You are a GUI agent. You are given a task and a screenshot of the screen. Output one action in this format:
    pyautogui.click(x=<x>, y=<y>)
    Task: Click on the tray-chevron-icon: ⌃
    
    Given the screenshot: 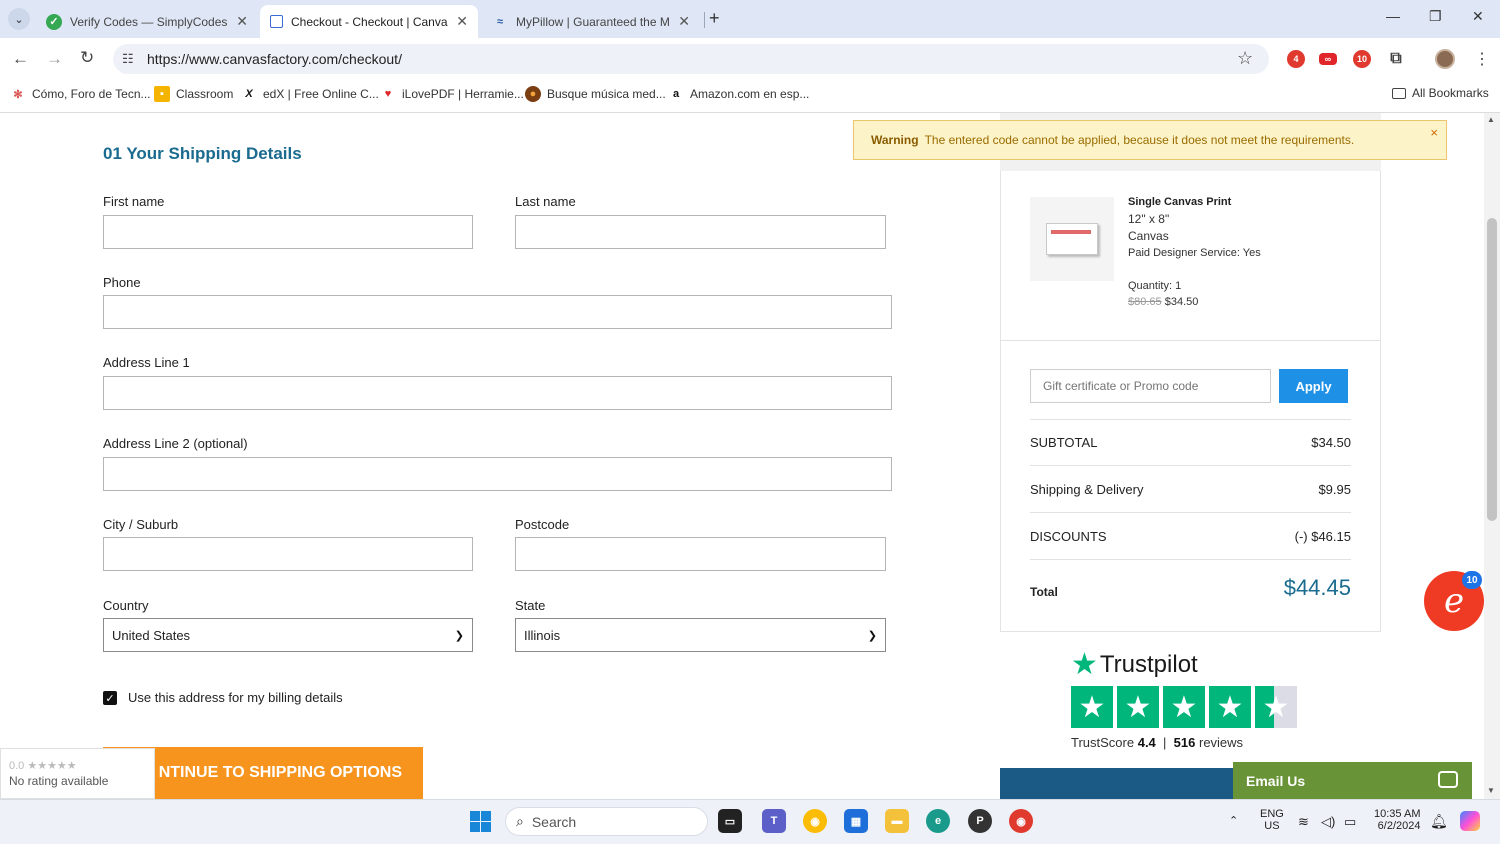 What is the action you would take?
    pyautogui.click(x=1233, y=820)
    